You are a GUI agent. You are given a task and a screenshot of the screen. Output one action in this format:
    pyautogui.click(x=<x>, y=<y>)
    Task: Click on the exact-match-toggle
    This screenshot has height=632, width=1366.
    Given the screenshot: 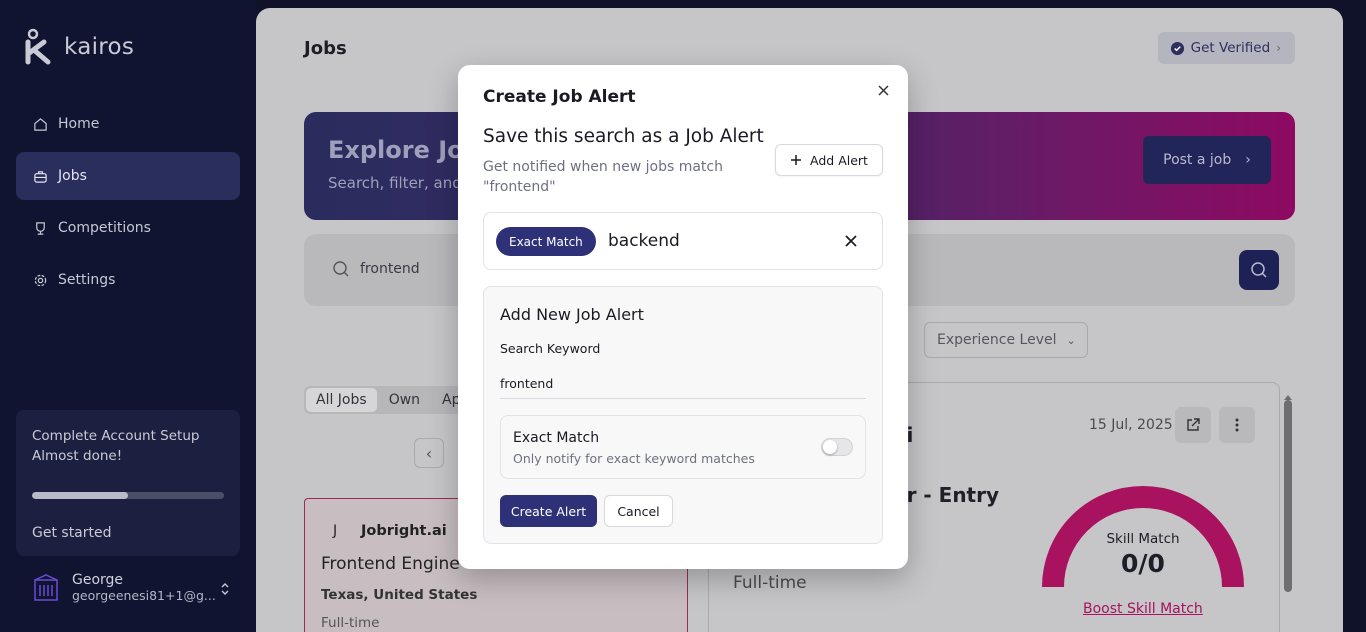 What is the action you would take?
    pyautogui.click(x=837, y=447)
    